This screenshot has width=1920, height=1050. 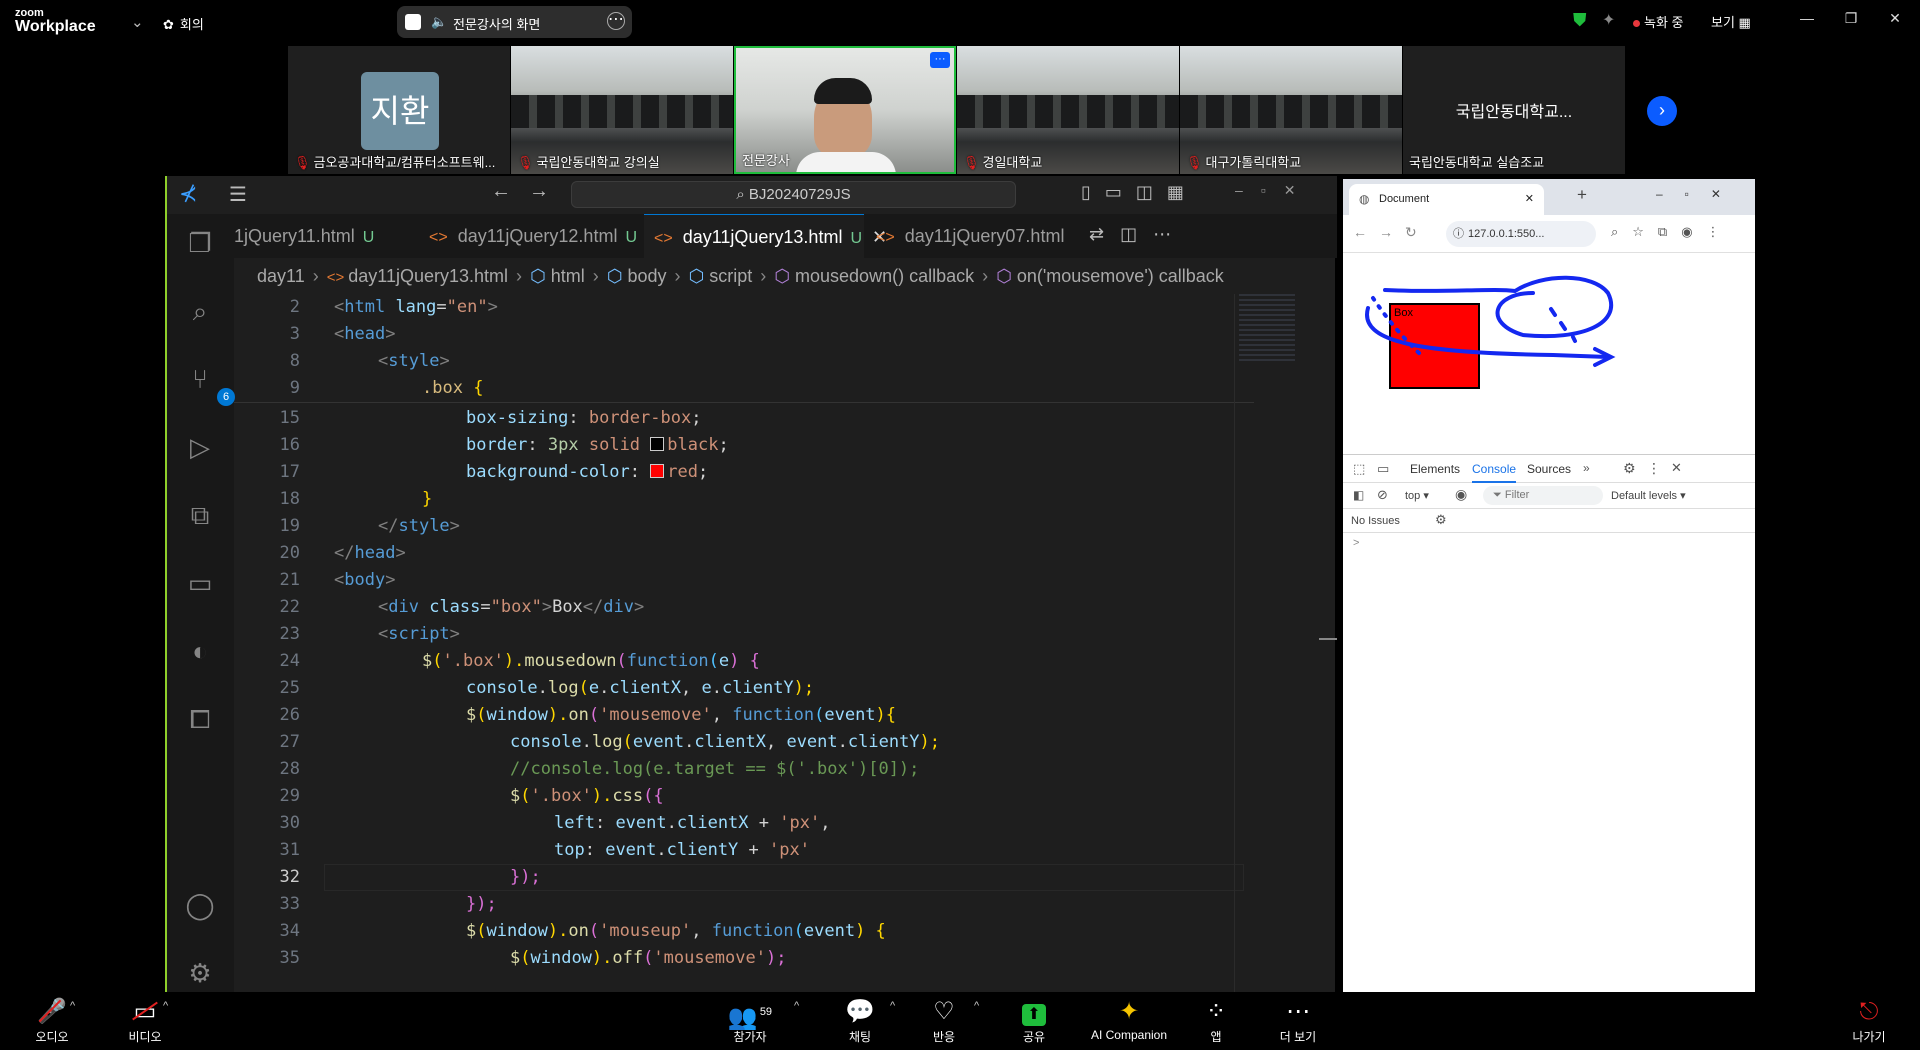 I want to click on vscode-window-controls: –▫✕, so click(x=1274, y=190).